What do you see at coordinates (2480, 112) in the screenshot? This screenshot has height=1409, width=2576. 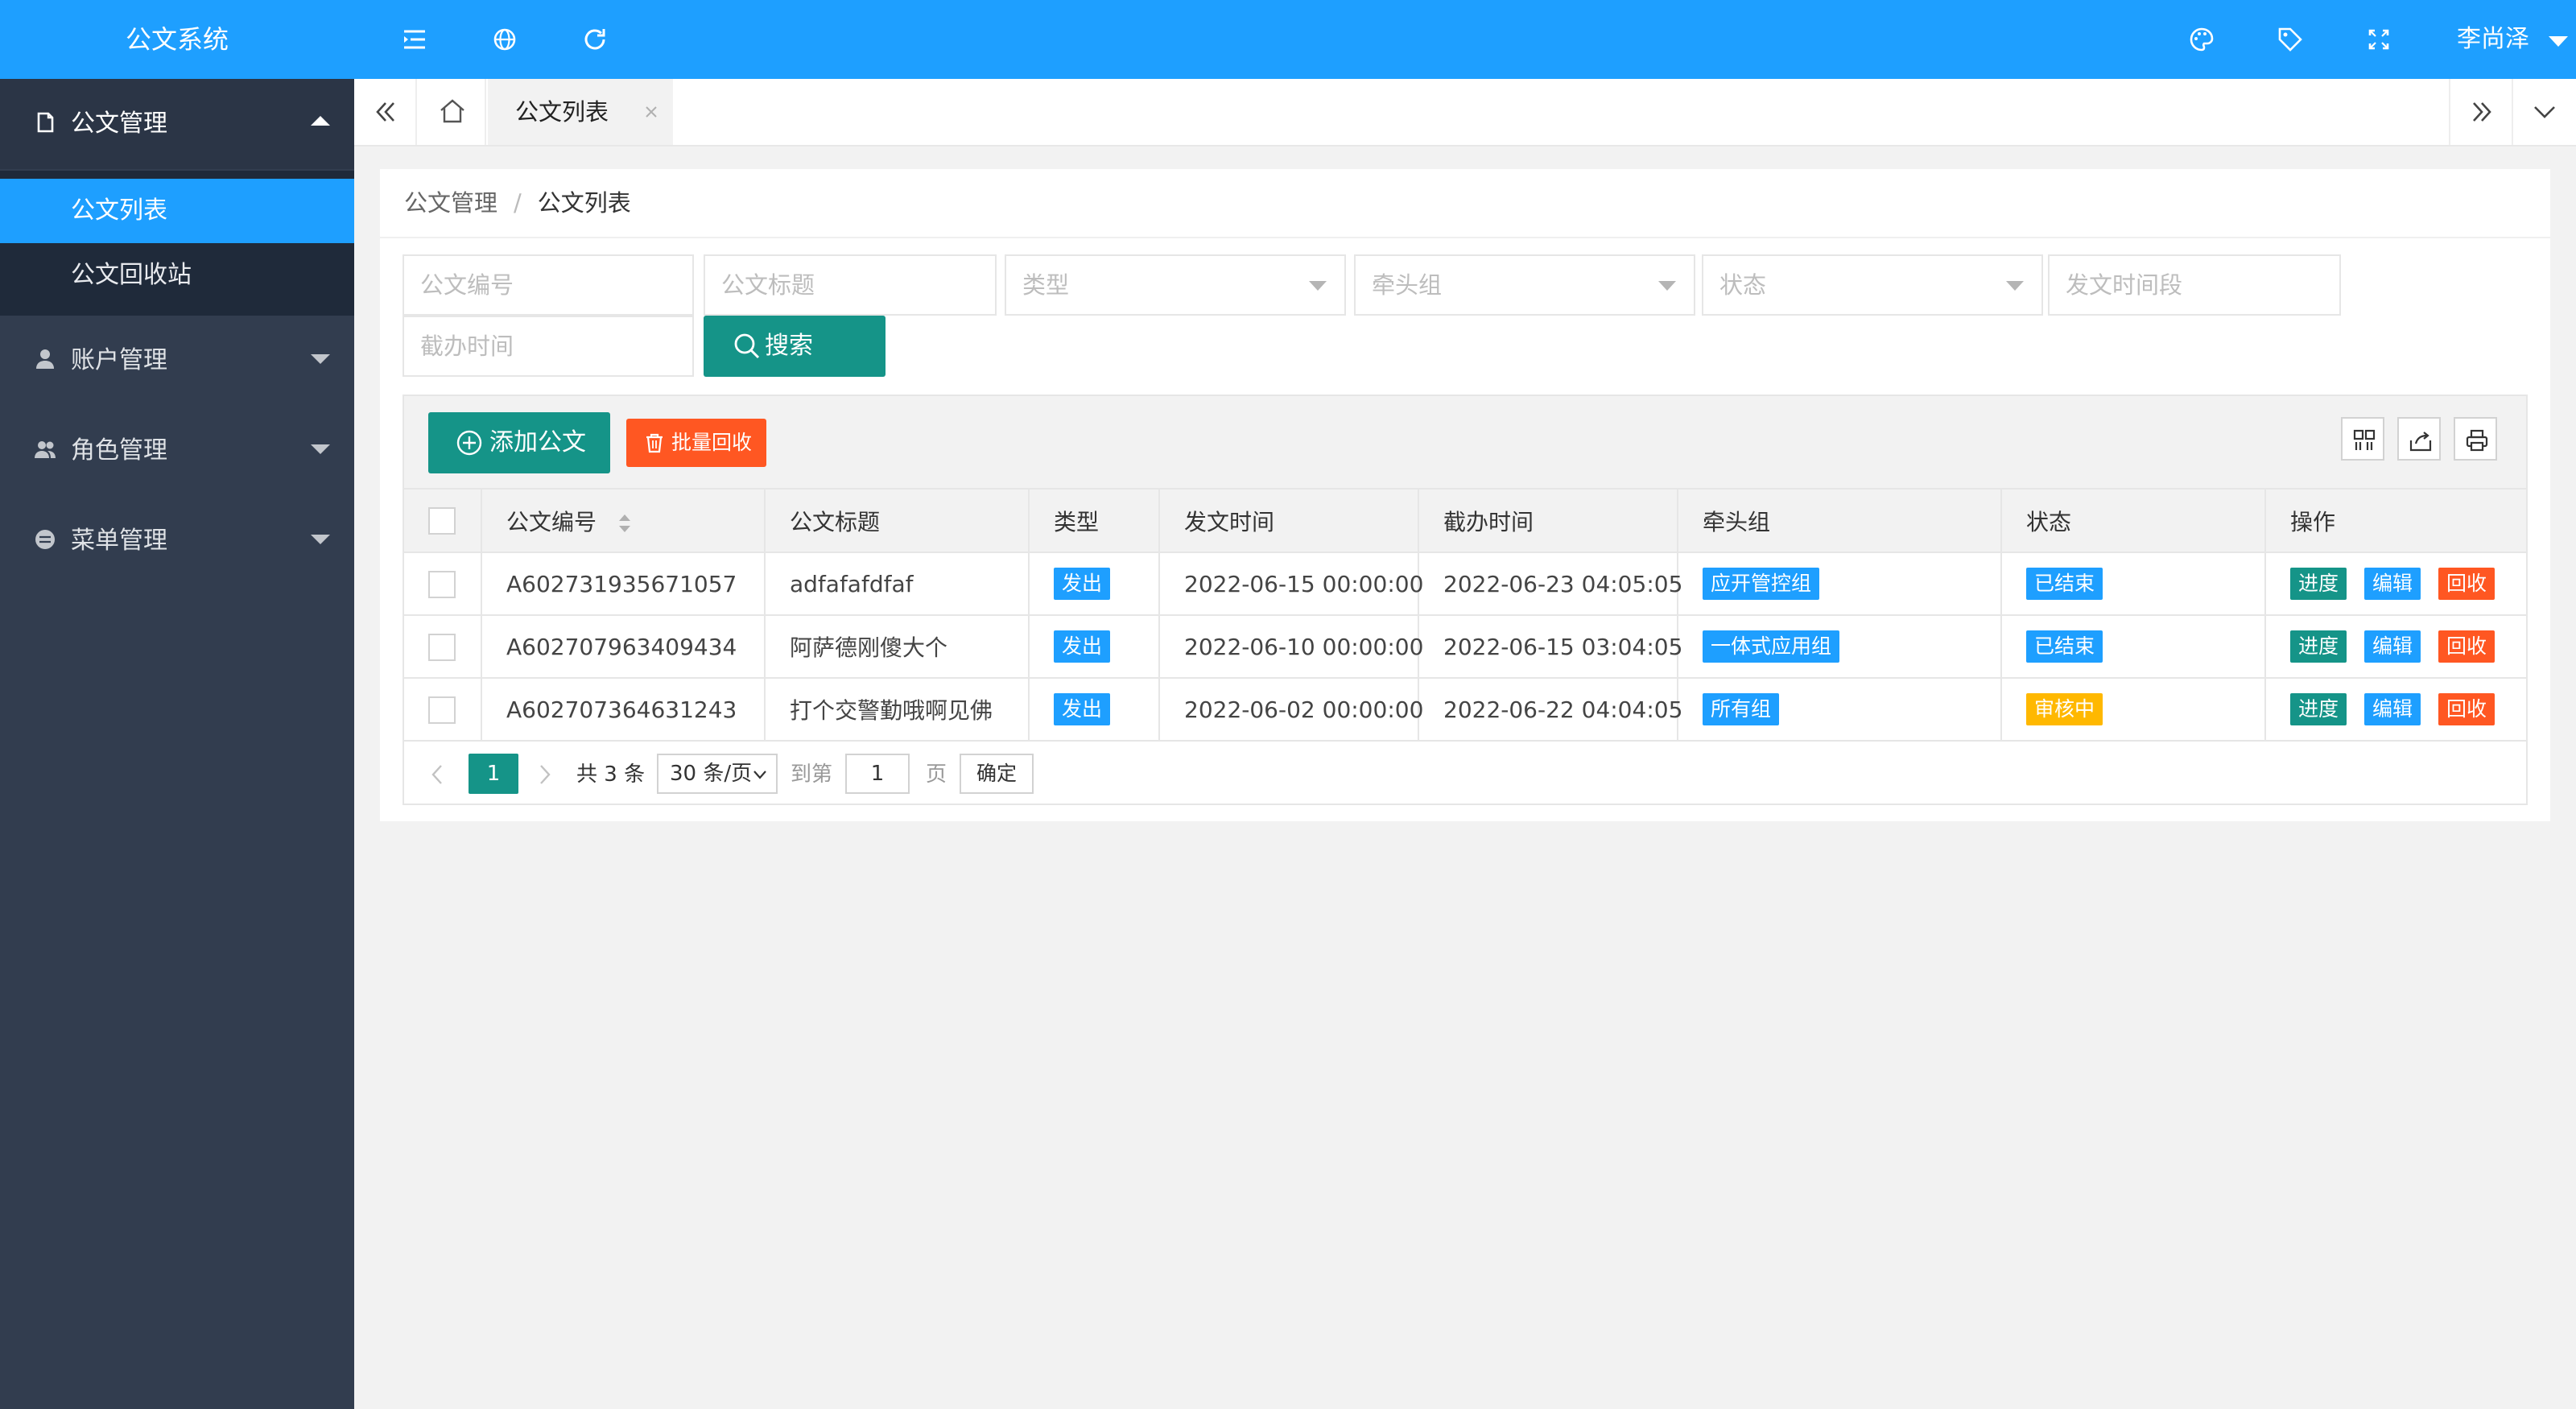 I see `tab-scroll-right-button` at bounding box center [2480, 112].